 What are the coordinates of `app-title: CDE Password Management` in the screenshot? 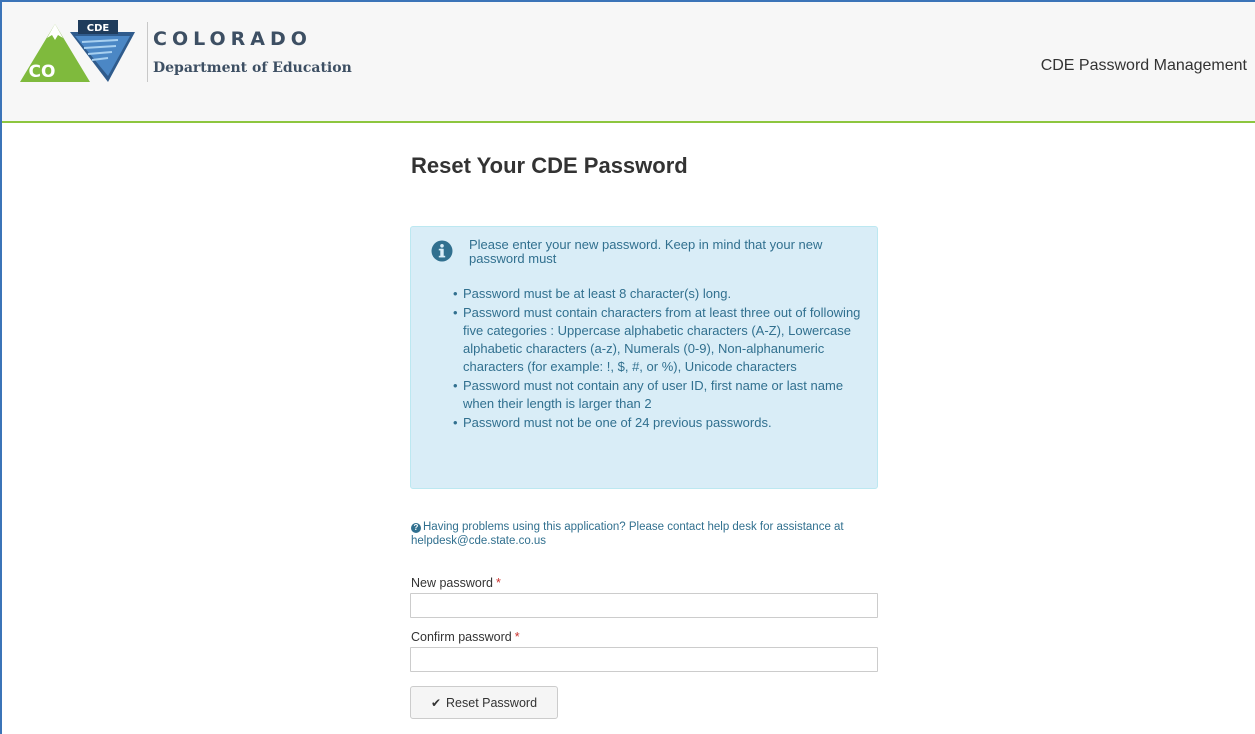 It's located at (1143, 65).